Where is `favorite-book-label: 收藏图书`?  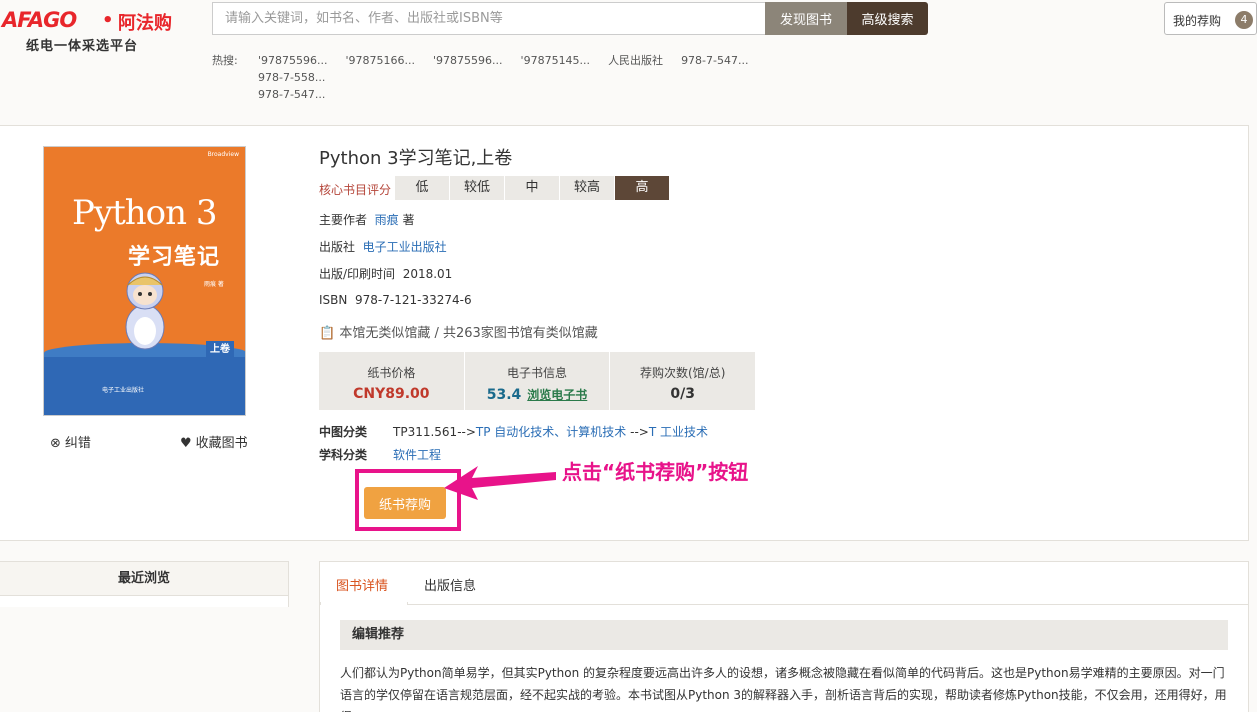
favorite-book-label: 收藏图书 is located at coordinates (221, 443).